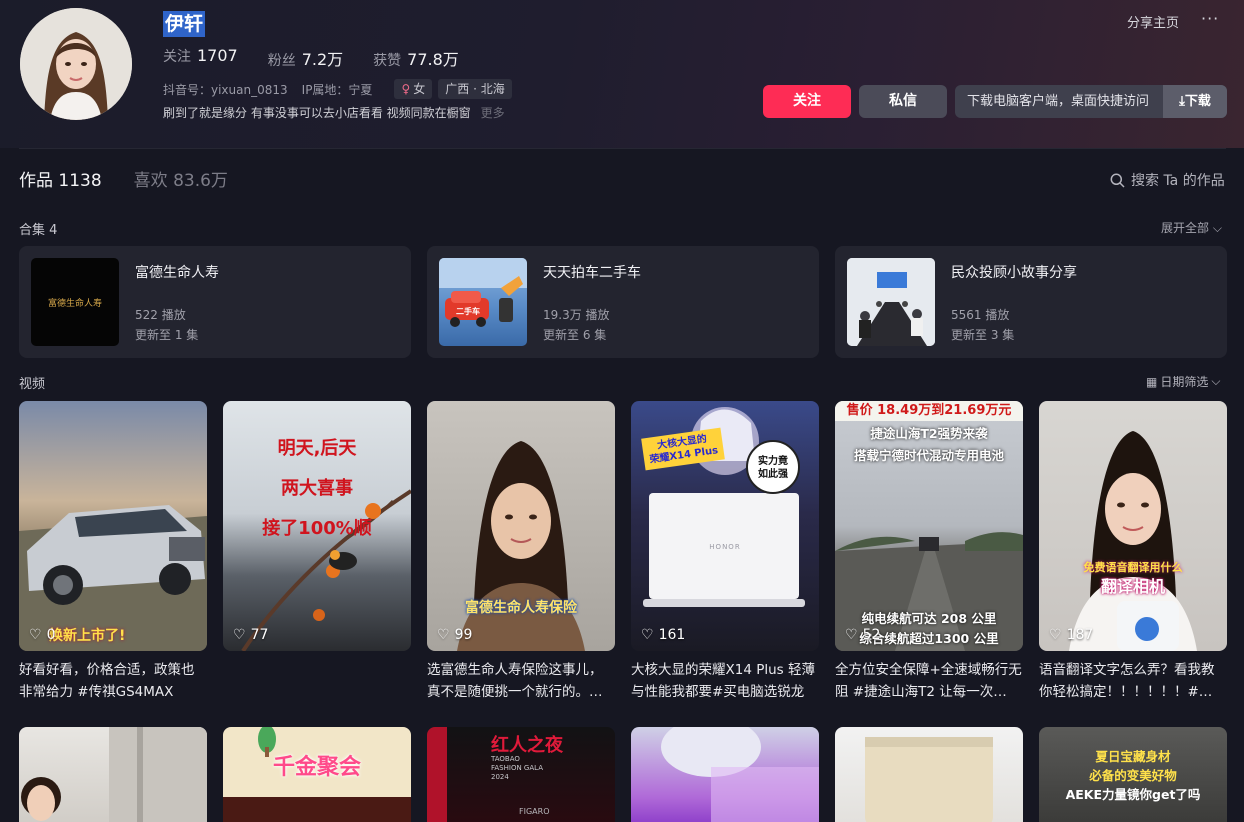 This screenshot has height=822, width=1244. Describe the element at coordinates (200, 58) in the screenshot. I see `following-stat: 关注 1707` at that location.